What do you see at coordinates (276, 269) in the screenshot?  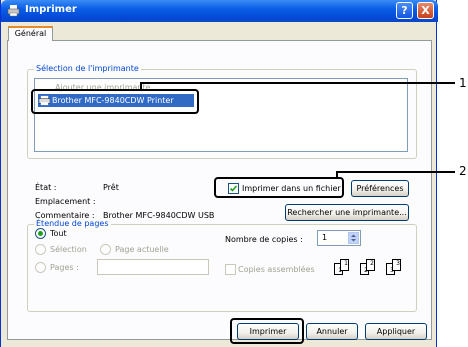 I see `collate-label: Copies assemblées` at bounding box center [276, 269].